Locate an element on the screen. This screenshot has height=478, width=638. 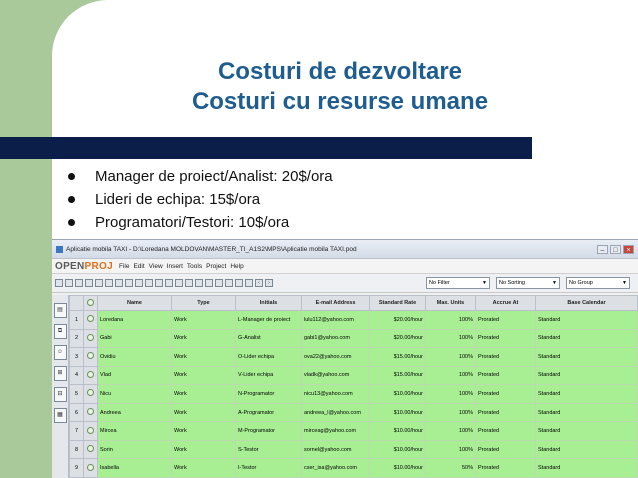
name-cell: Mircea is located at coordinates (134, 431).